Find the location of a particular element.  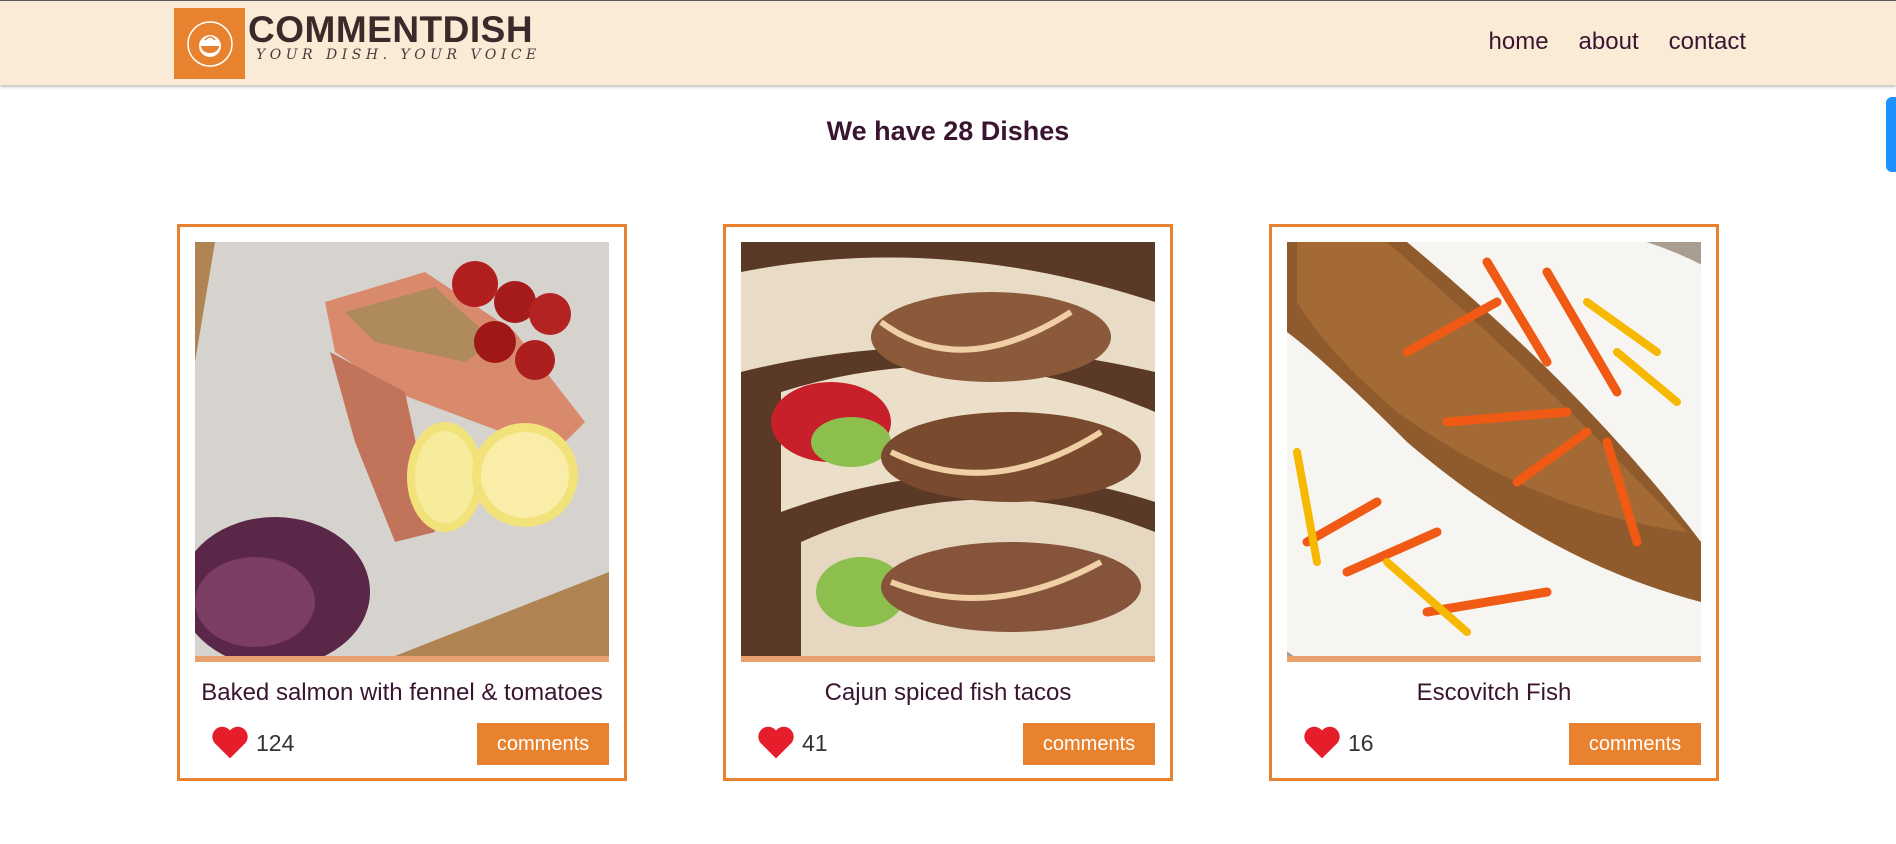

brand-tagline: YOUR DISH. YOUR VOICE is located at coordinates (398, 55).